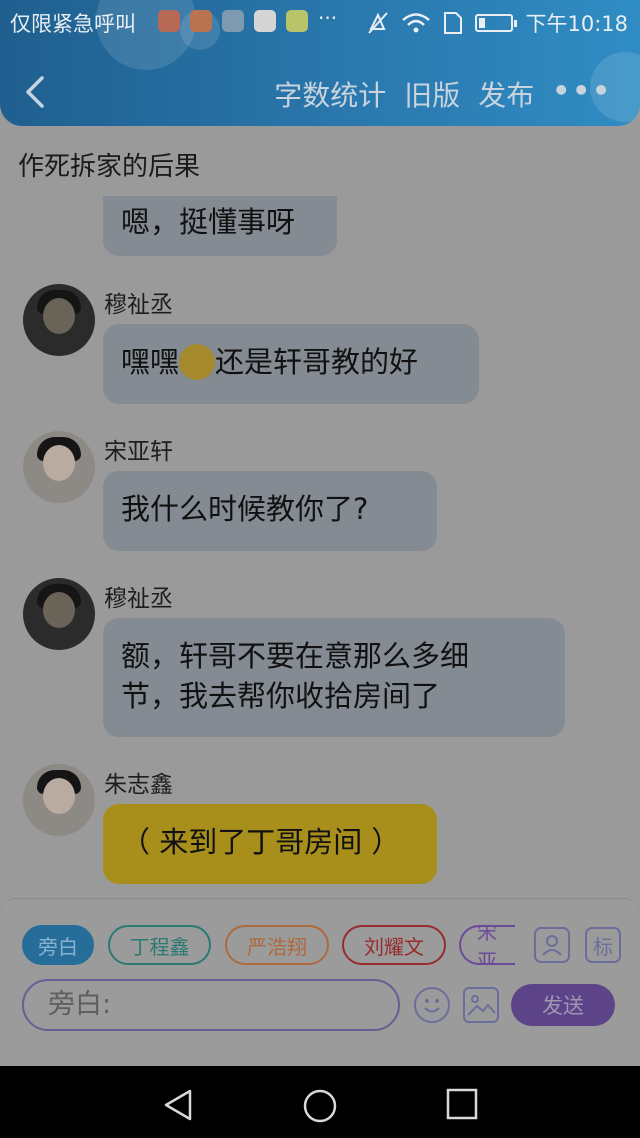  What do you see at coordinates (297, 21) in the screenshot?
I see `chat-app-icon` at bounding box center [297, 21].